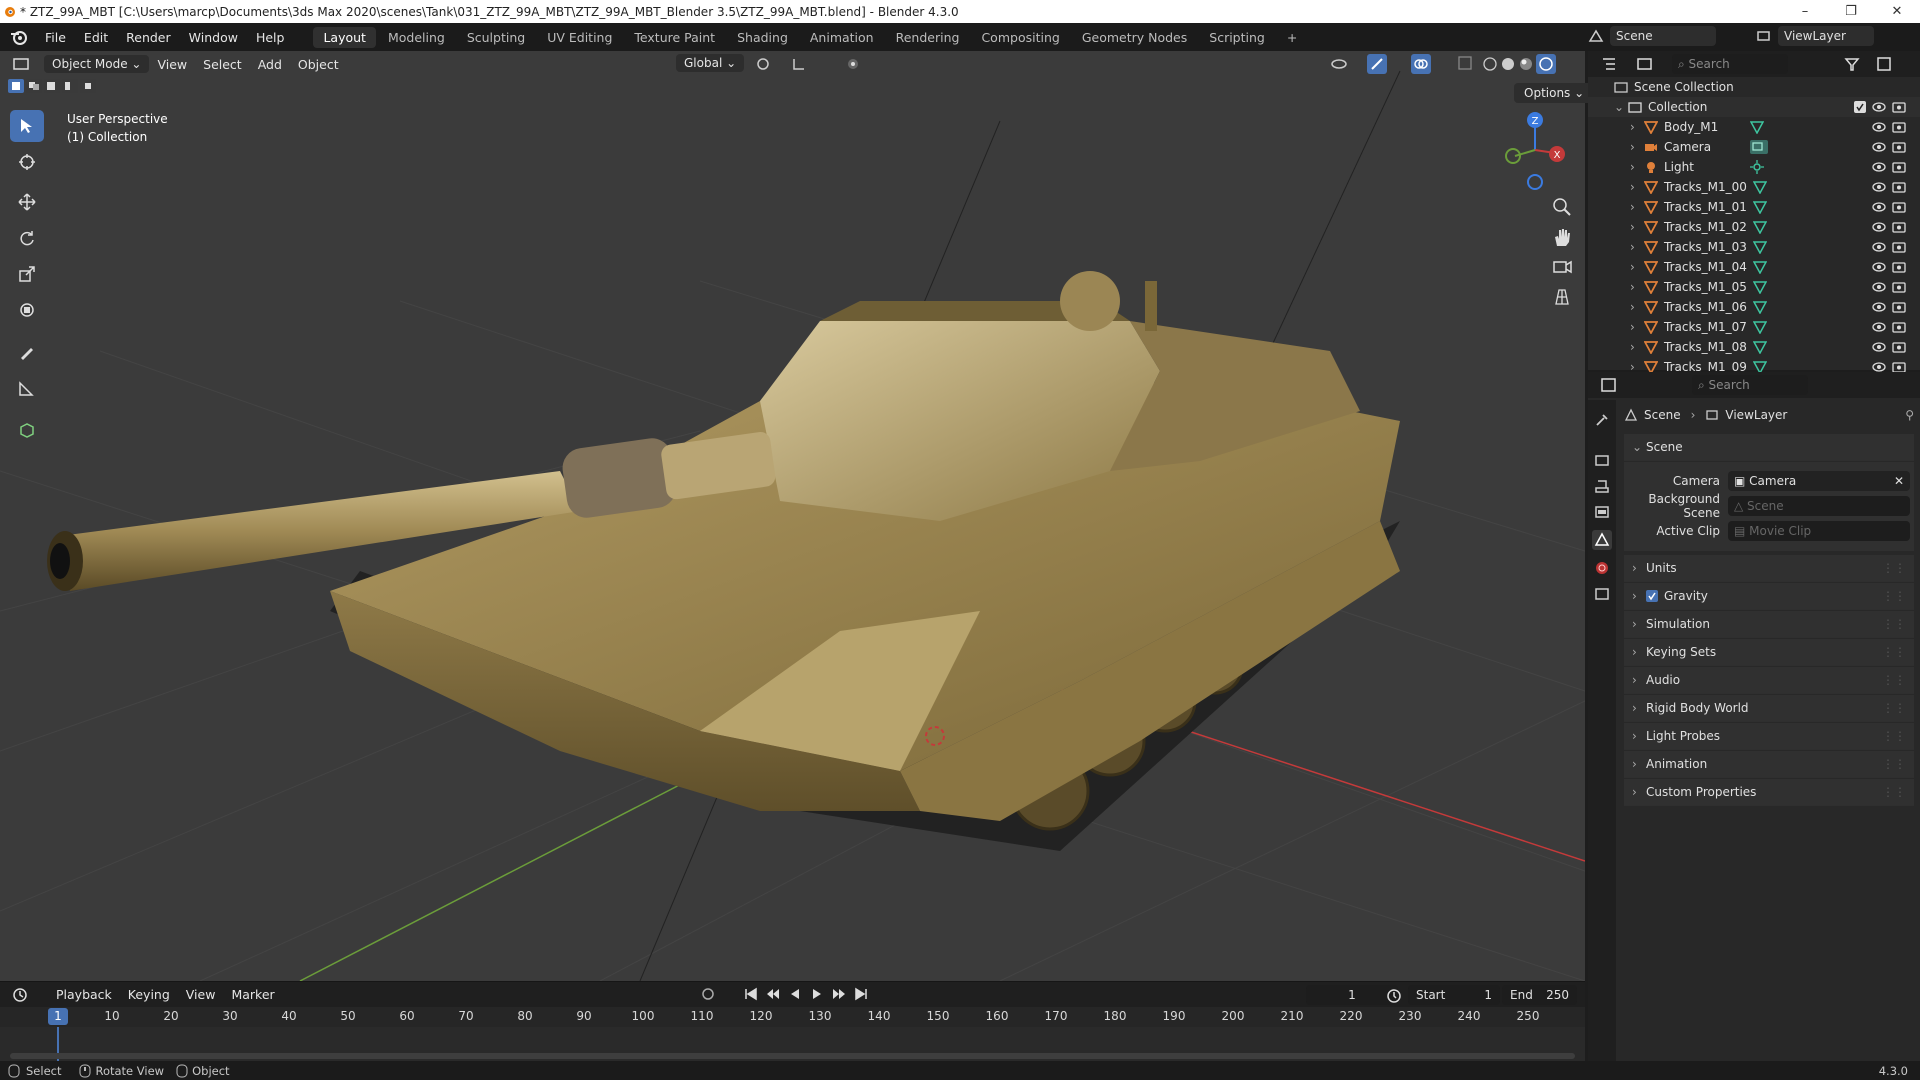 Image resolution: width=1920 pixels, height=1080 pixels. What do you see at coordinates (1819, 480) in the screenshot?
I see `camera-field: ▣ Camera ✕` at bounding box center [1819, 480].